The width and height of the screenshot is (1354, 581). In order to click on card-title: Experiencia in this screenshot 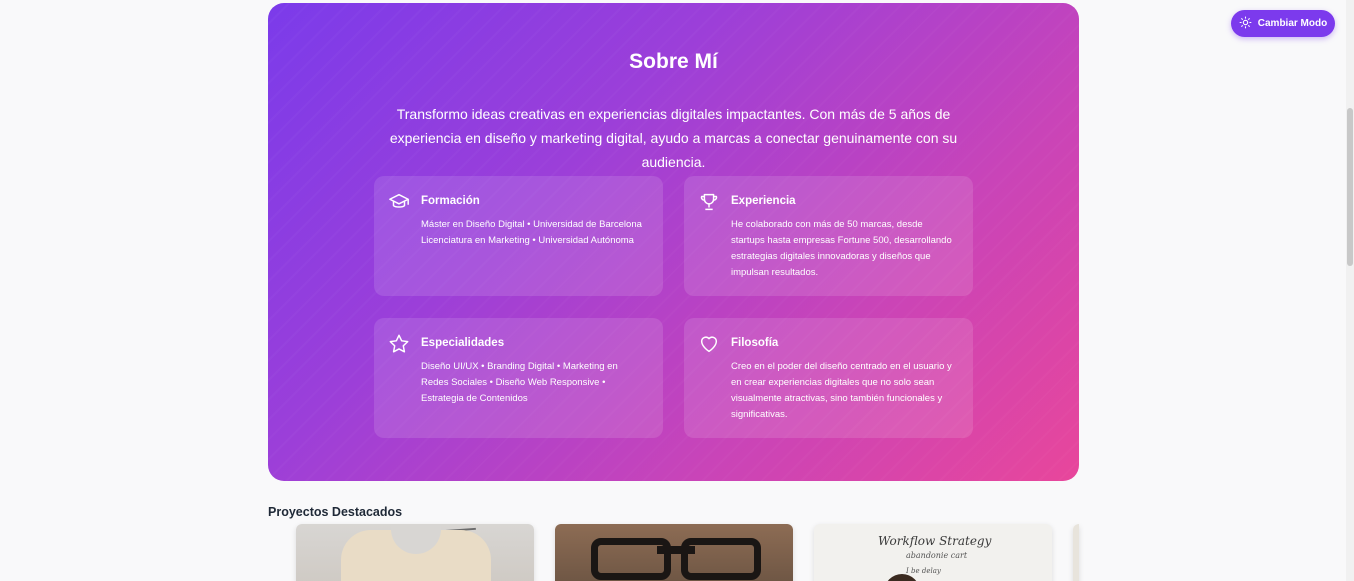, I will do `click(763, 201)`.